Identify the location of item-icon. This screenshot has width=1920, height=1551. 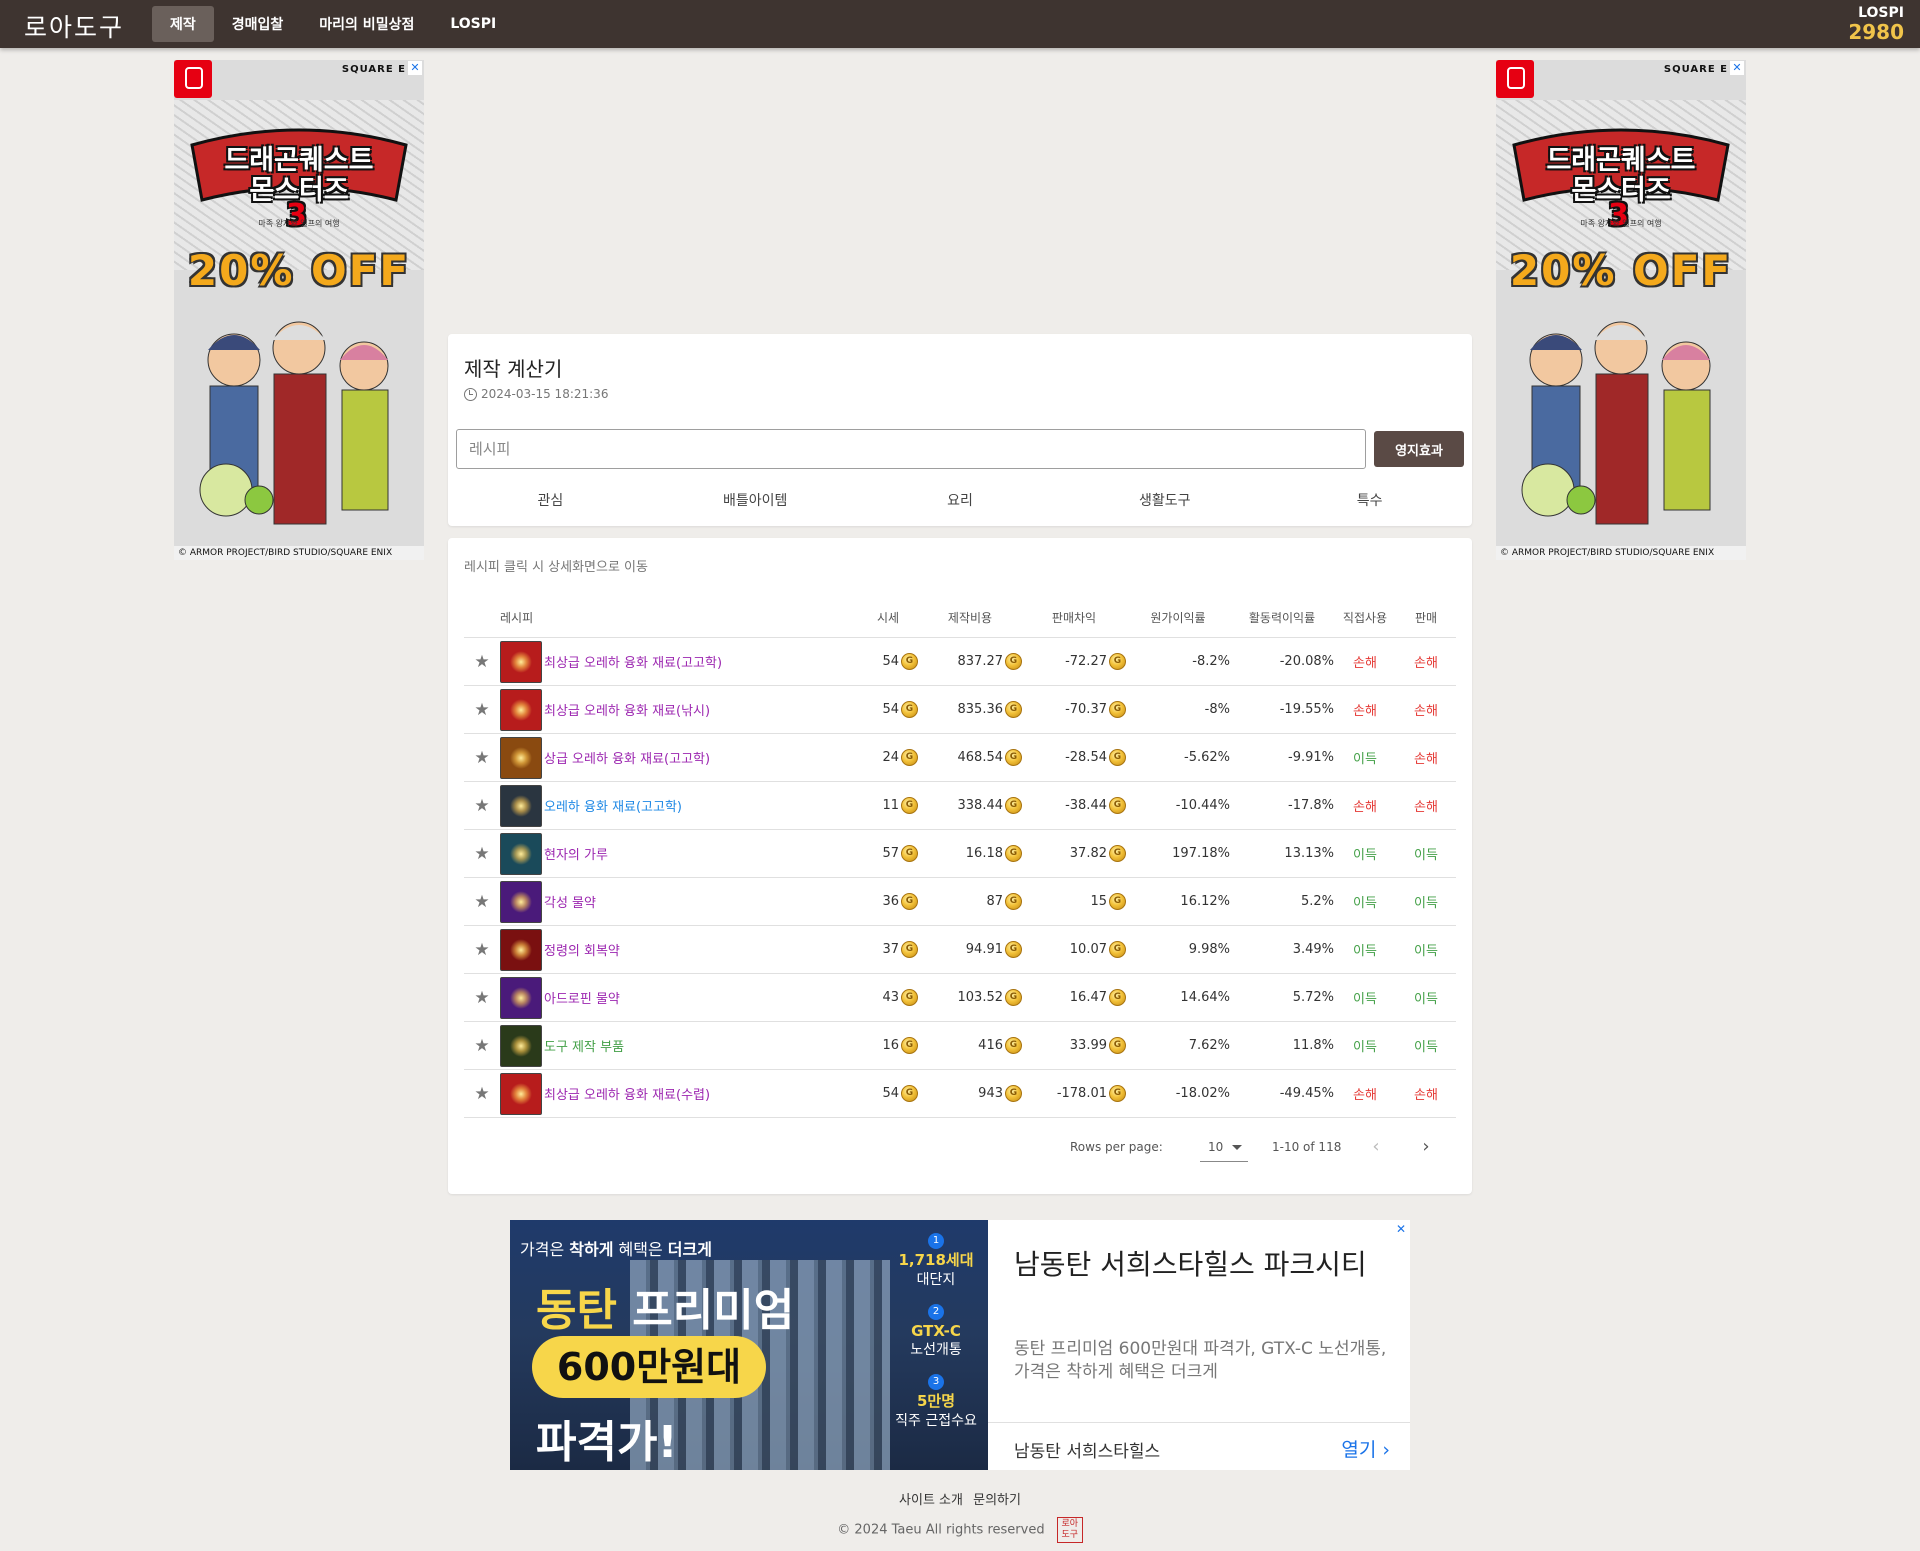
(521, 1093).